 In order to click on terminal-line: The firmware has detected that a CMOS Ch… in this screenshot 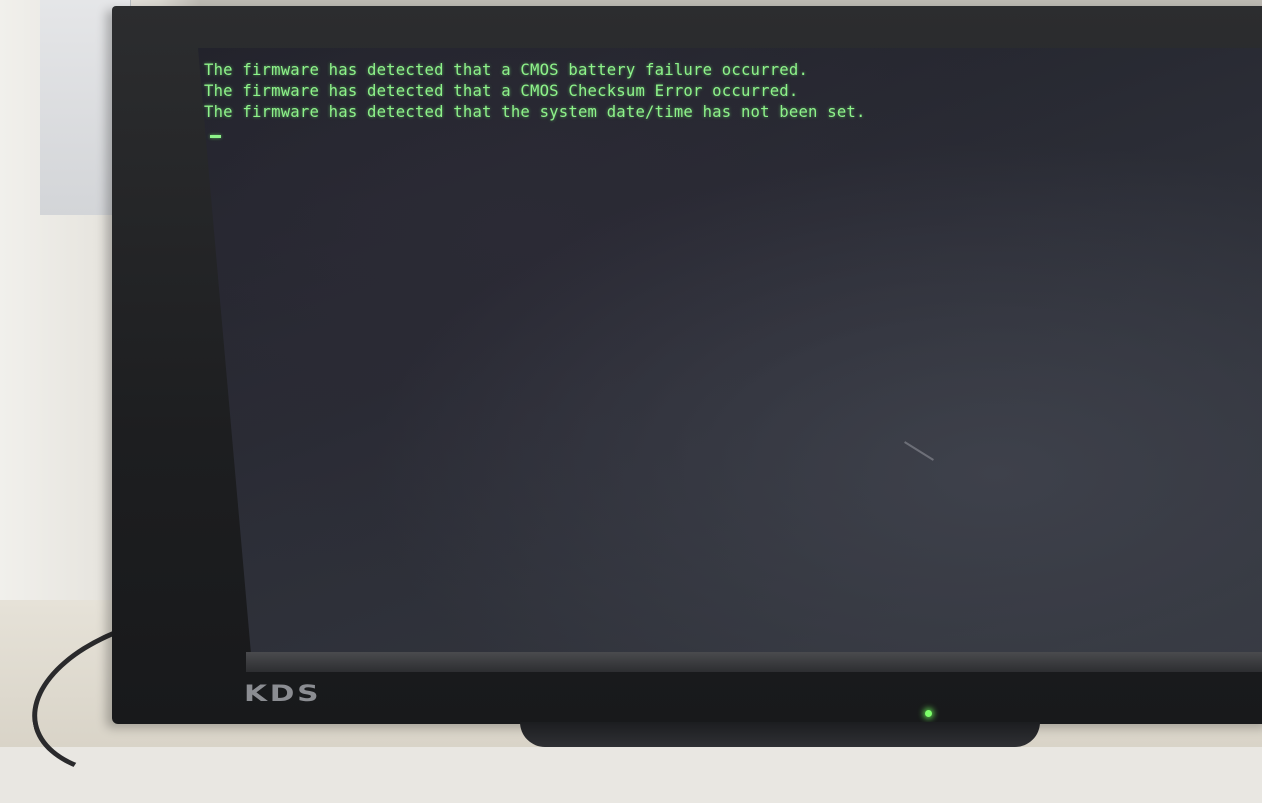, I will do `click(501, 91)`.